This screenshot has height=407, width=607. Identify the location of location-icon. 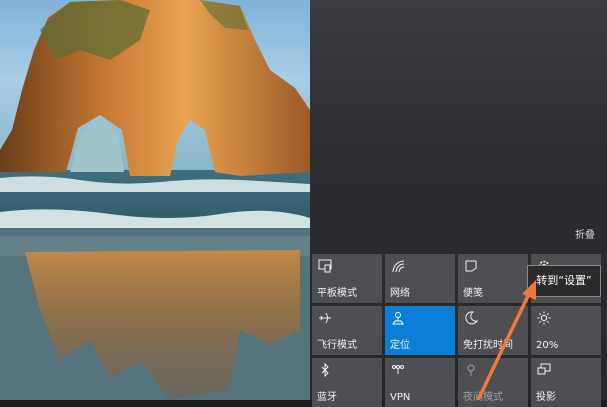
(398, 318).